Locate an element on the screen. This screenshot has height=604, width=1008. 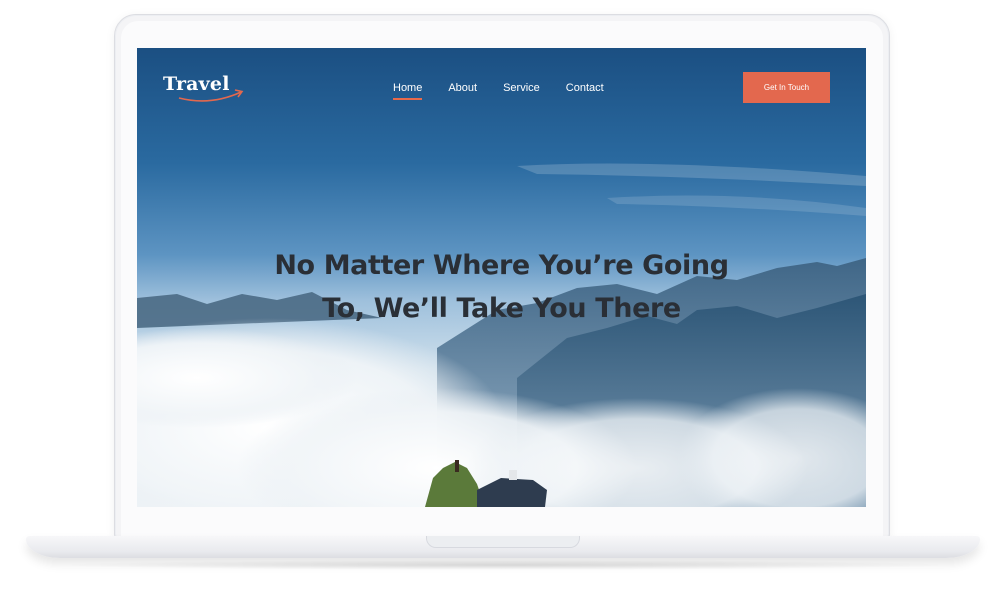
nav-item-contact: Contact is located at coordinates (585, 88).